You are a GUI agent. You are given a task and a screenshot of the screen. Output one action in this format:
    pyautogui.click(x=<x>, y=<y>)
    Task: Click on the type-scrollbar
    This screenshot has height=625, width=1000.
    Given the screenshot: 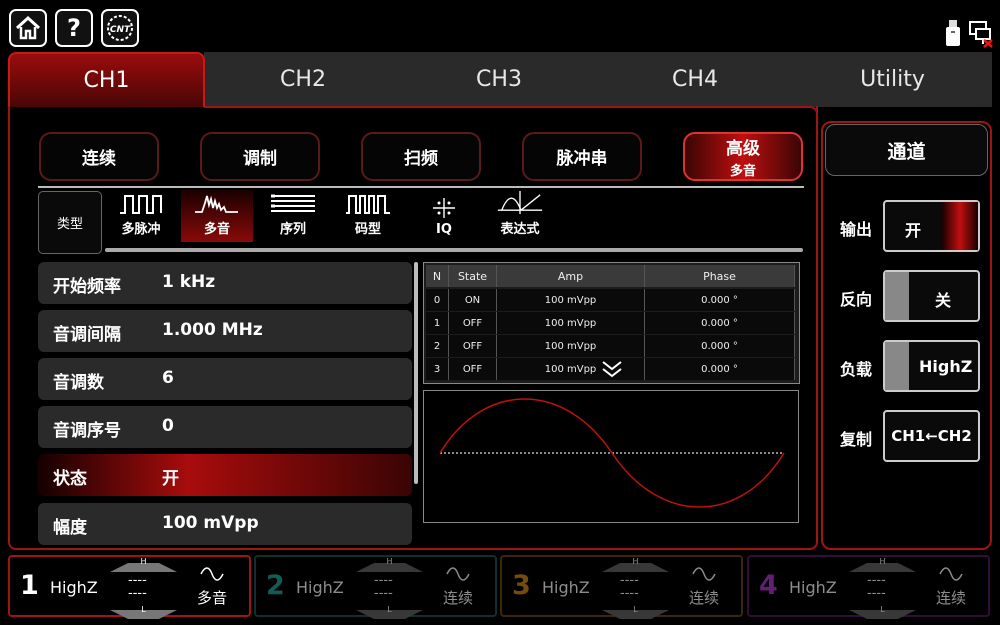 What is the action you would take?
    pyautogui.click(x=454, y=250)
    